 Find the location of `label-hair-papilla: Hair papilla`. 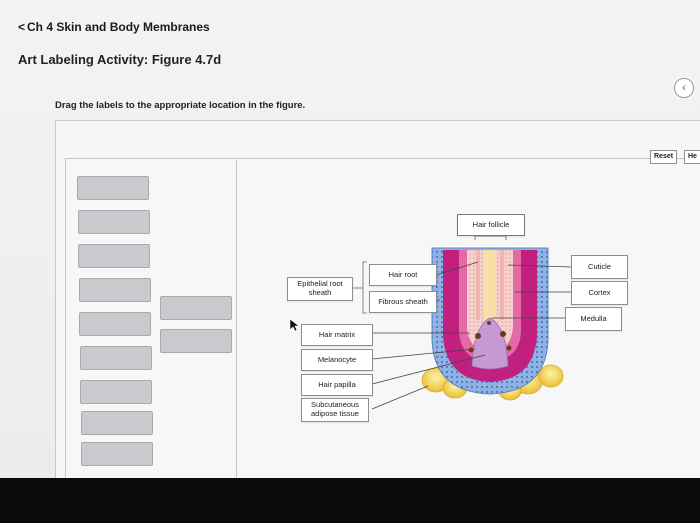

label-hair-papilla: Hair papilla is located at coordinates (337, 385).